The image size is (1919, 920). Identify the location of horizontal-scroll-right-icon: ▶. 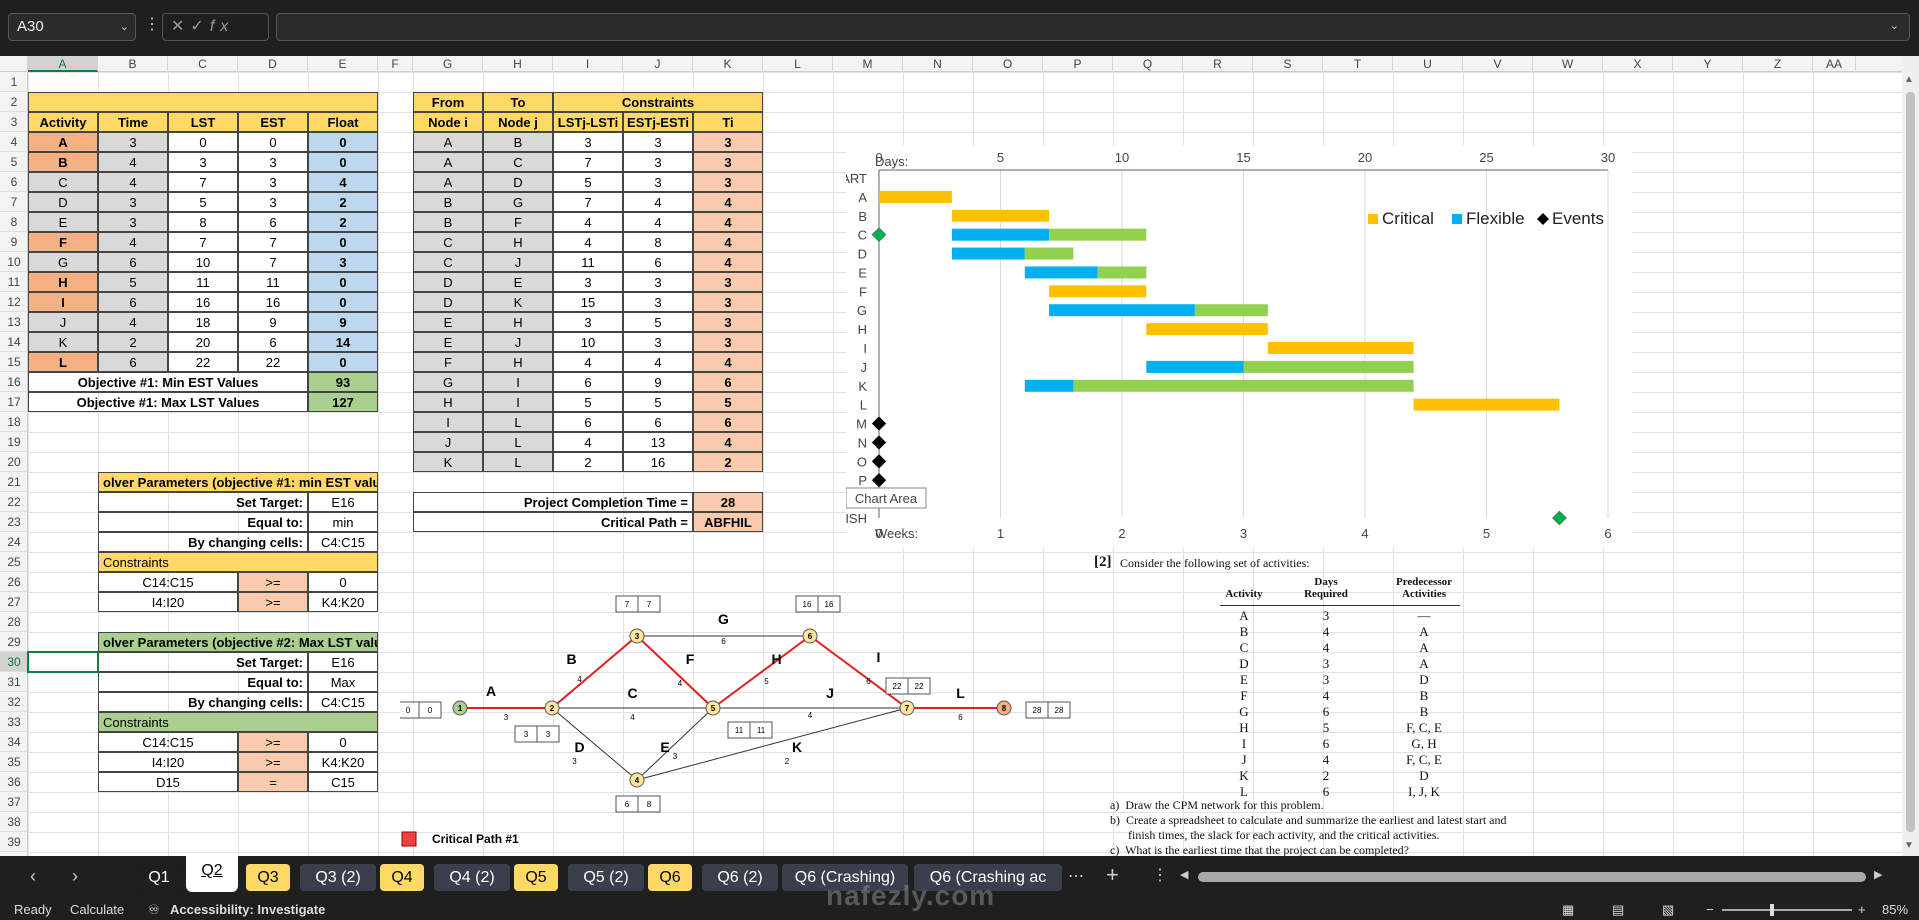
(1878, 874).